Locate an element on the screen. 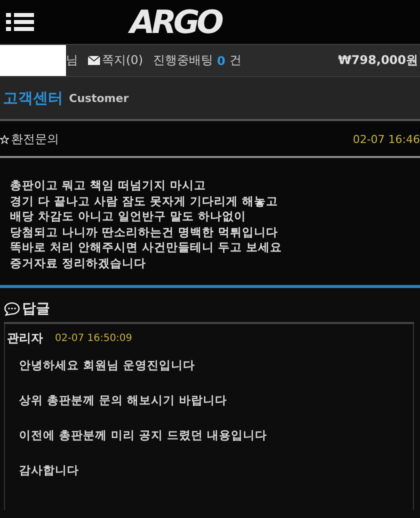  redaction-box is located at coordinates (33, 60).